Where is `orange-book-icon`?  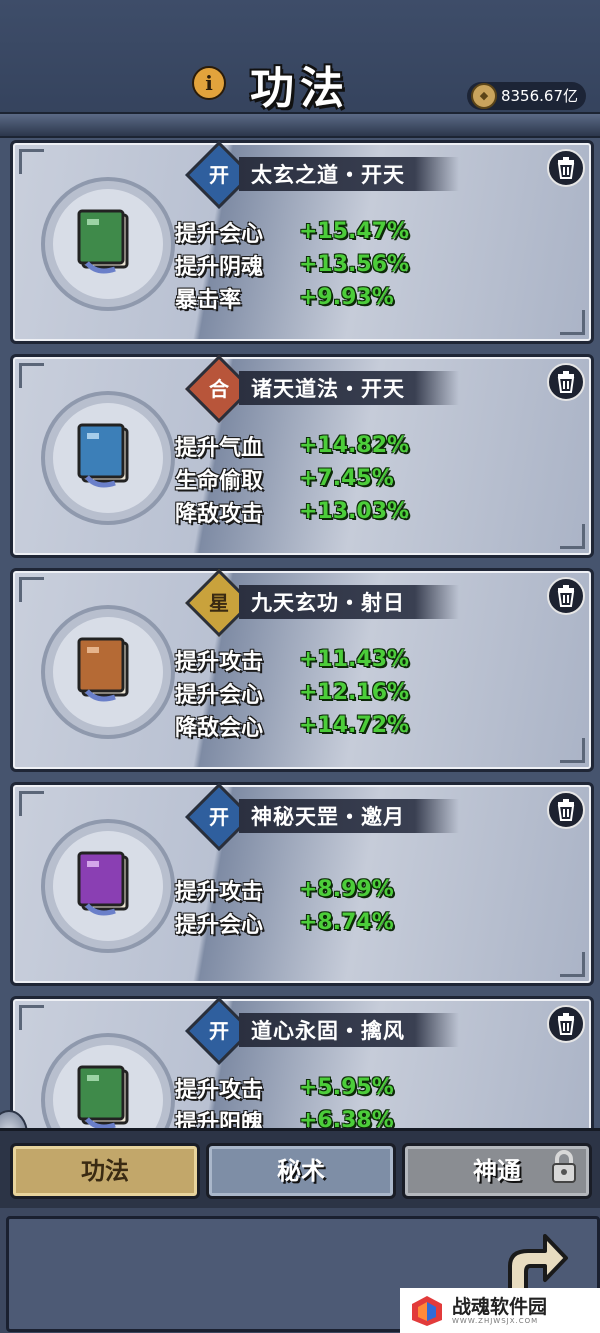
orange-book-icon is located at coordinates (103, 669).